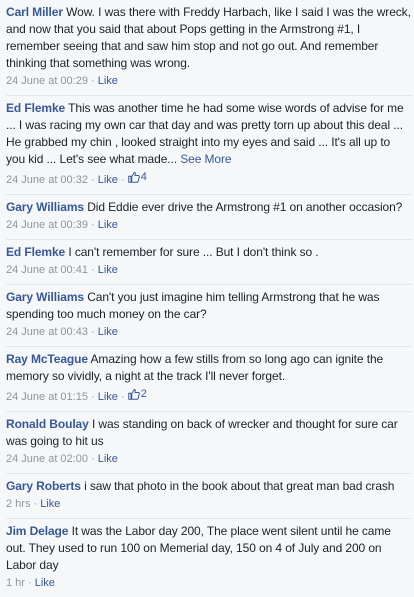  I want to click on comment-timestamp: 24 June at 00:43, so click(47, 332).